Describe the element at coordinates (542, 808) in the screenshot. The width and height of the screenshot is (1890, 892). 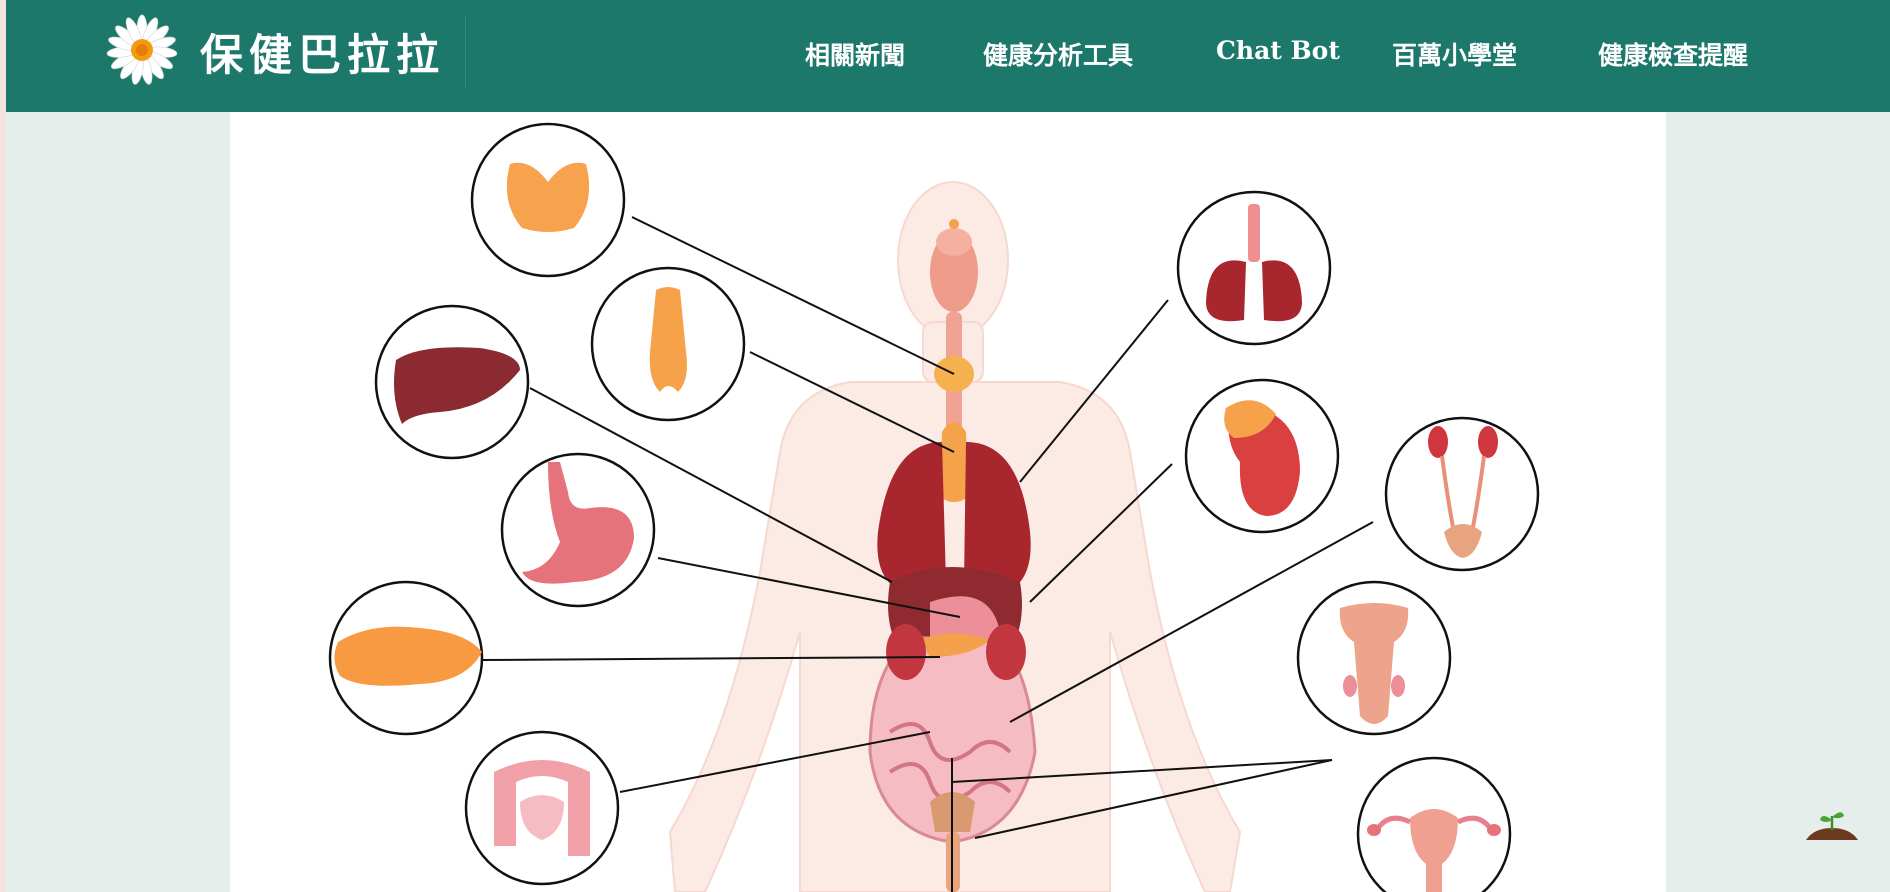
I see `large-intestine-callout` at that location.